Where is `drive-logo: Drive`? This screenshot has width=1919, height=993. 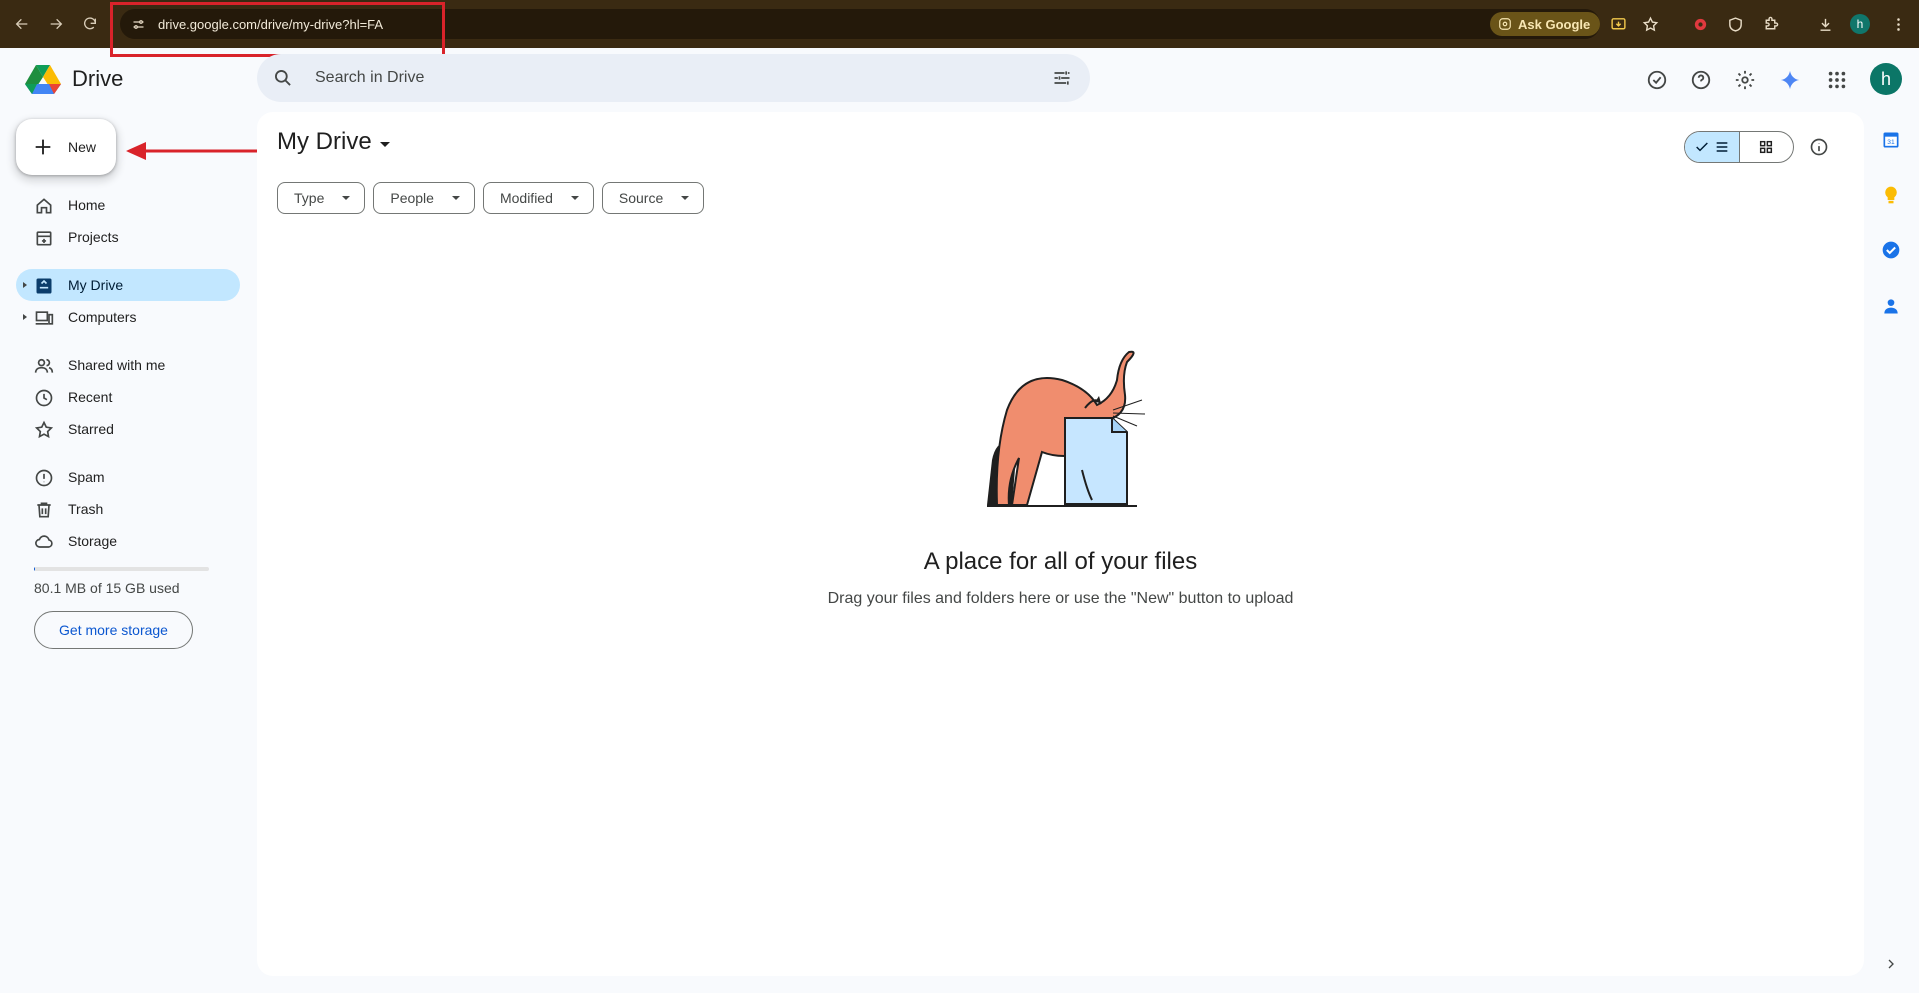
drive-logo: Drive is located at coordinates (73, 79).